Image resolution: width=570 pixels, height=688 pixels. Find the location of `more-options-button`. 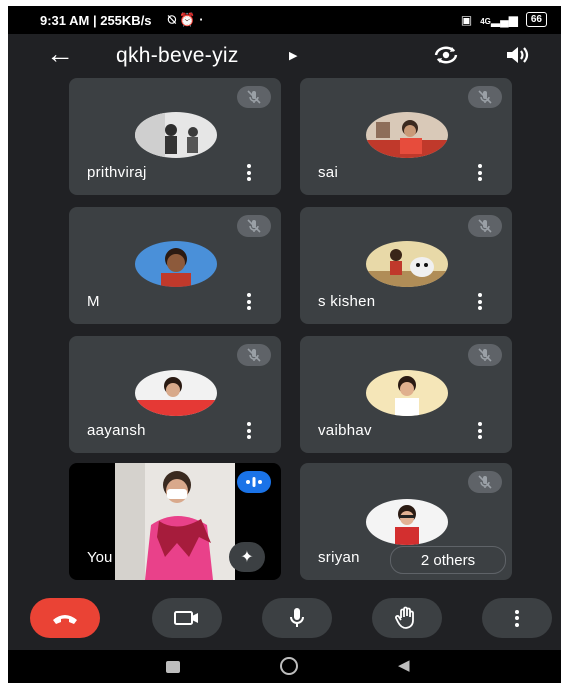

more-options-button is located at coordinates (517, 618).